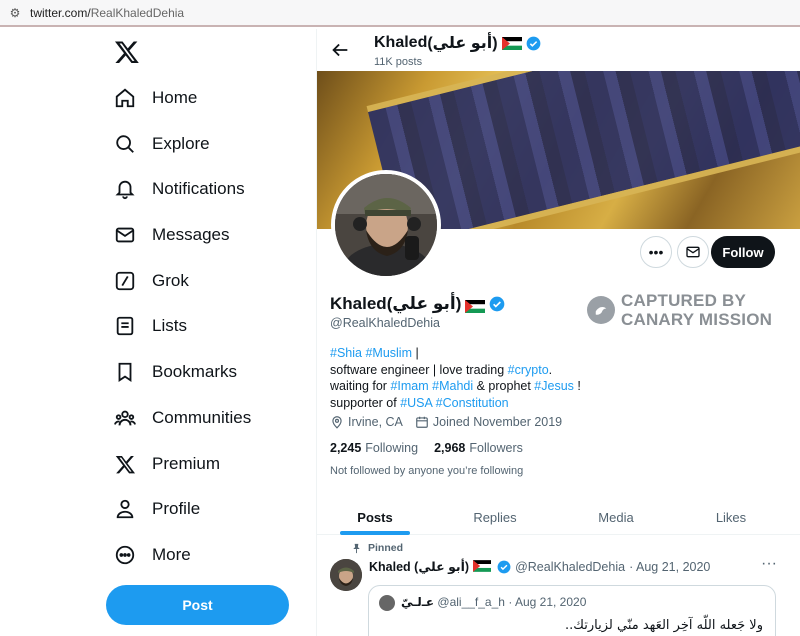 The image size is (800, 636). What do you see at coordinates (528, 370) in the screenshot?
I see `hashtag-link: #crypto` at bounding box center [528, 370].